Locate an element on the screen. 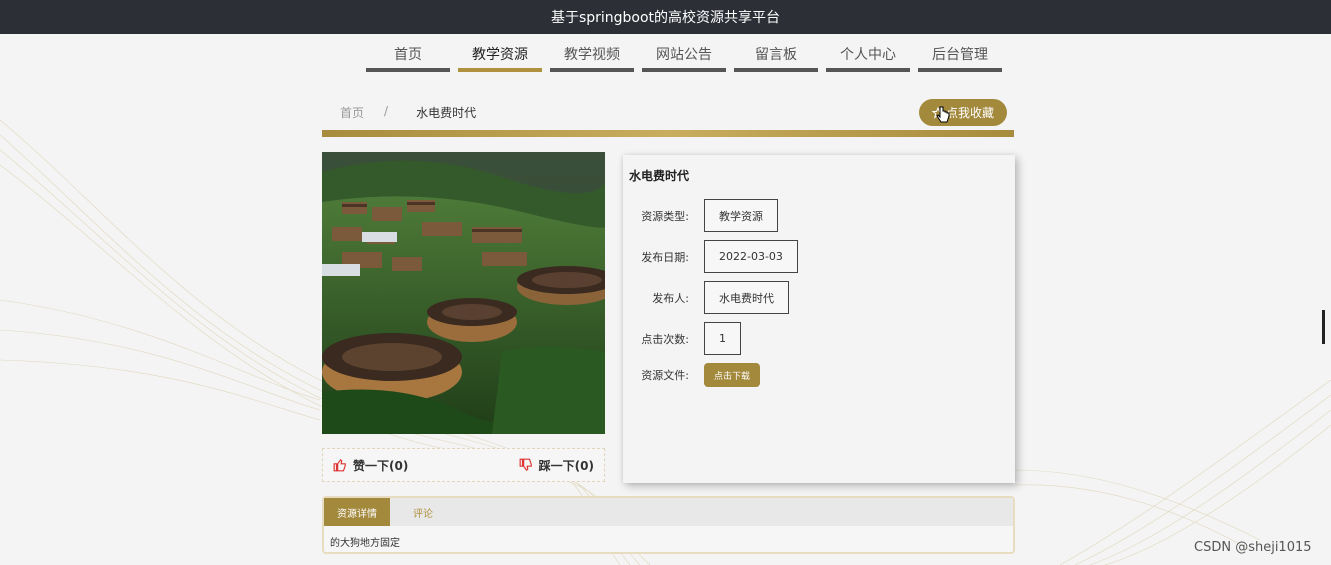 The width and height of the screenshot is (1331, 565). nav-item-teaching-resources: 教学资源 is located at coordinates (500, 56).